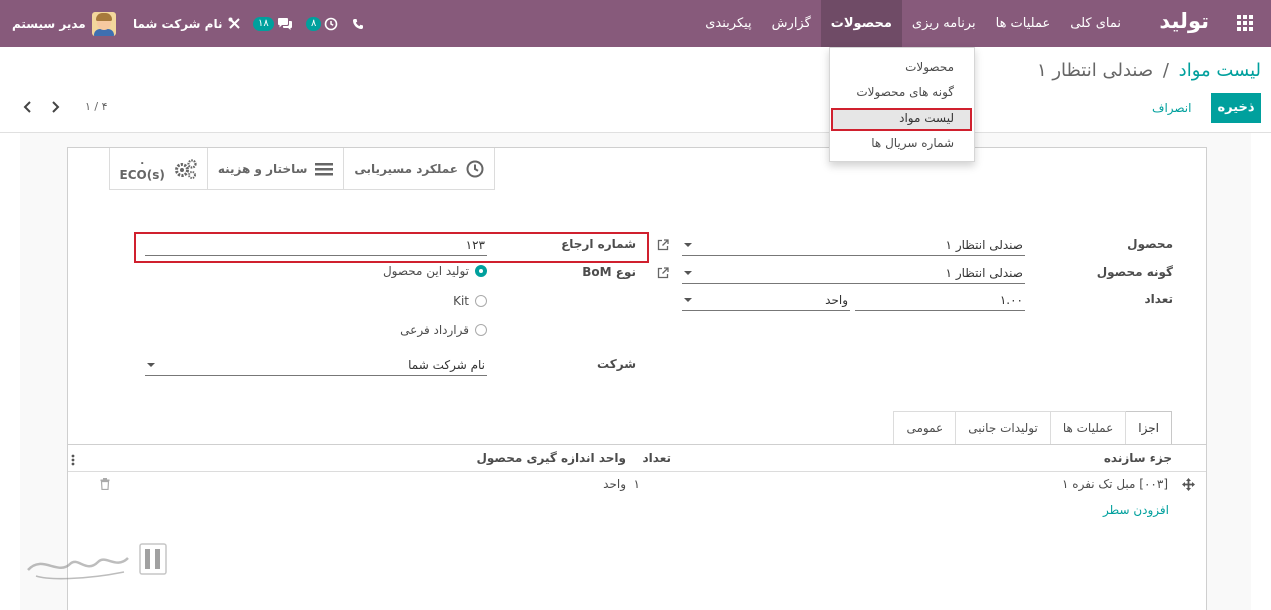 The image size is (1271, 610). Describe the element at coordinates (766, 300) in the screenshot. I see `uom-field: واحد` at that location.